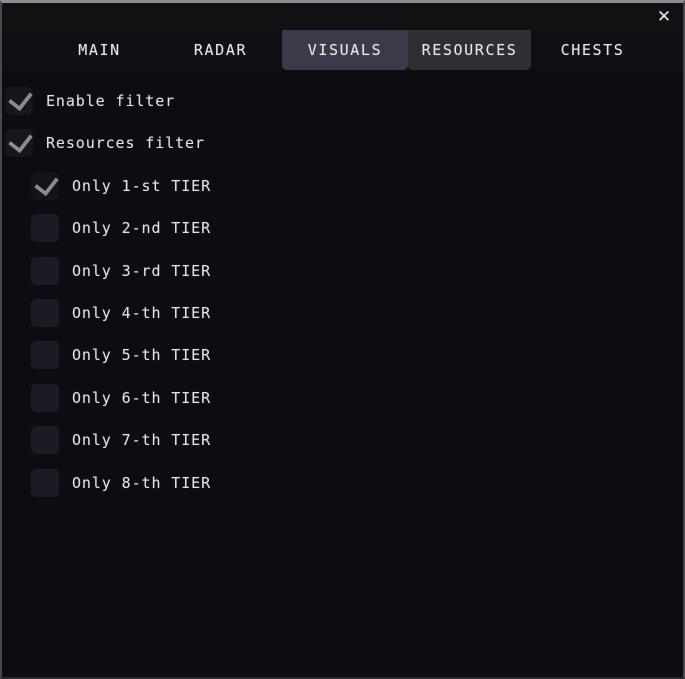 The image size is (685, 679). Describe the element at coordinates (469, 50) in the screenshot. I see `tab-resources: RESOURCES` at that location.